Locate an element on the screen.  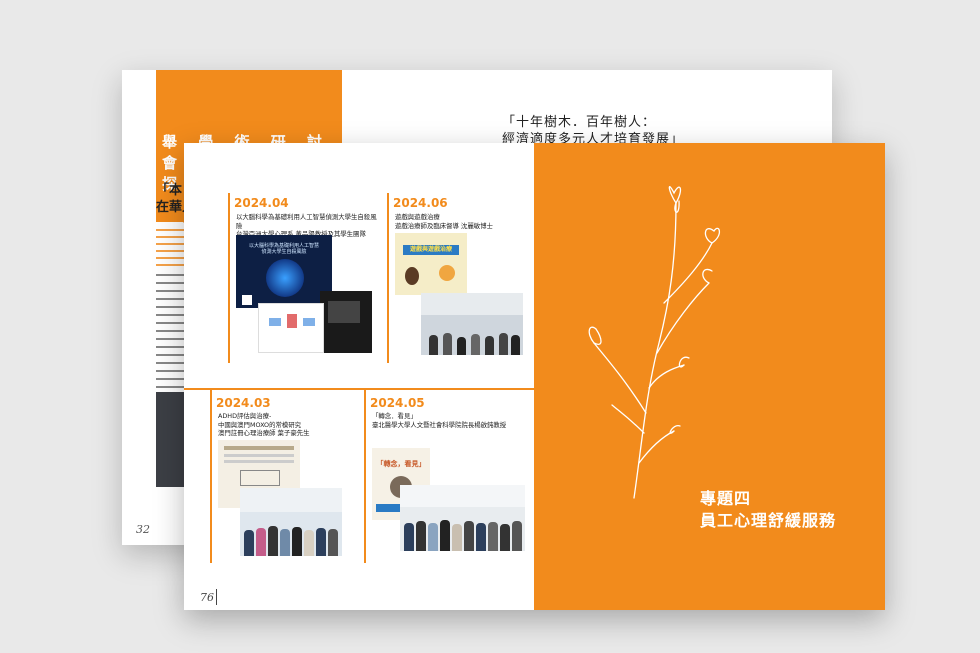
back-page-photo is located at coordinates (171, 439).